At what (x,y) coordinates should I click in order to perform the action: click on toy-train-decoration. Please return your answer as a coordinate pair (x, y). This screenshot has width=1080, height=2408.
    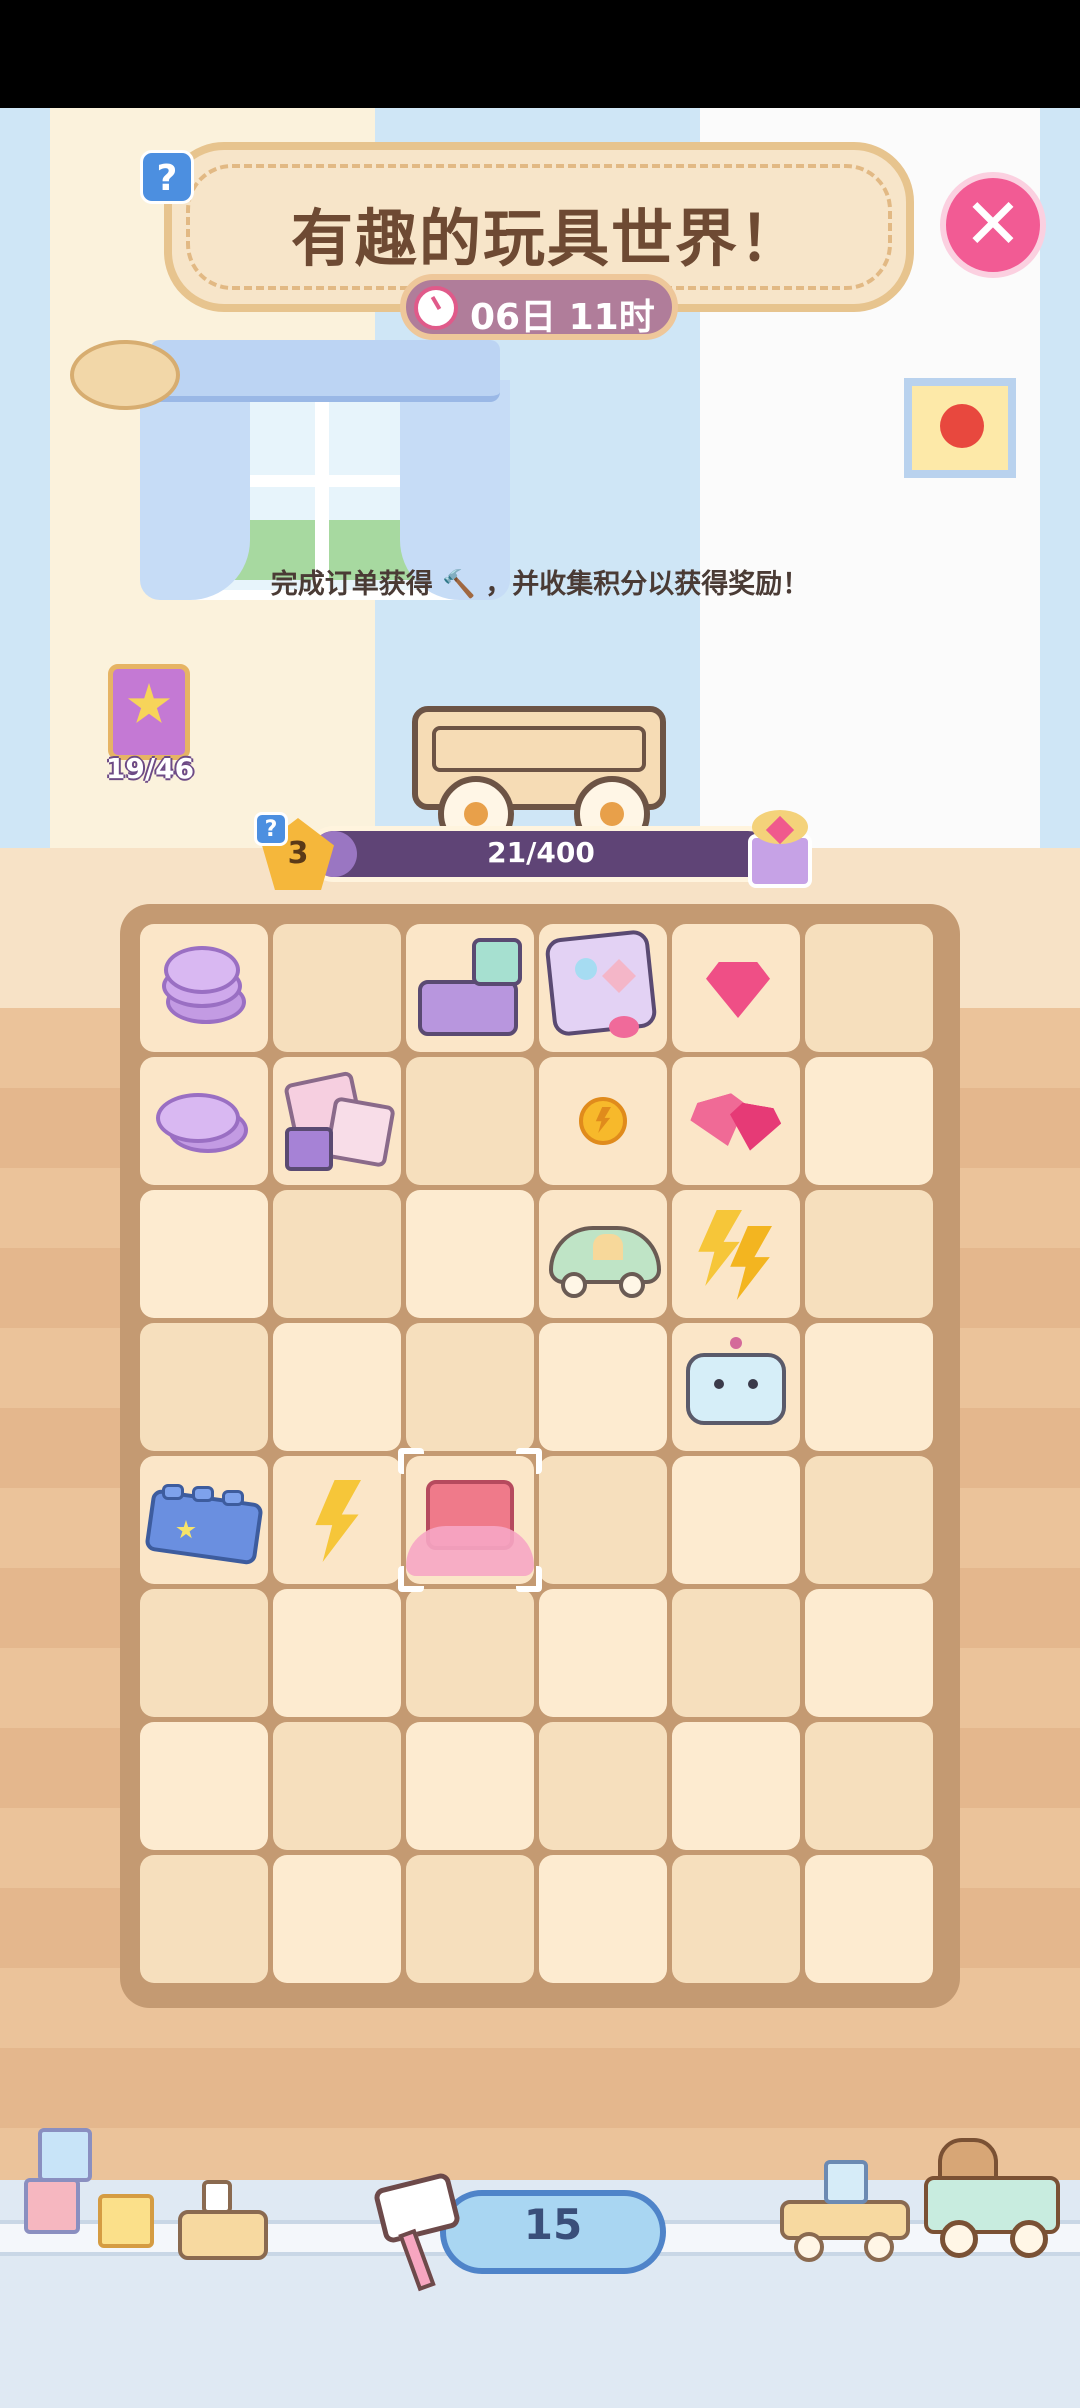
    Looking at the image, I should click on (228, 2230).